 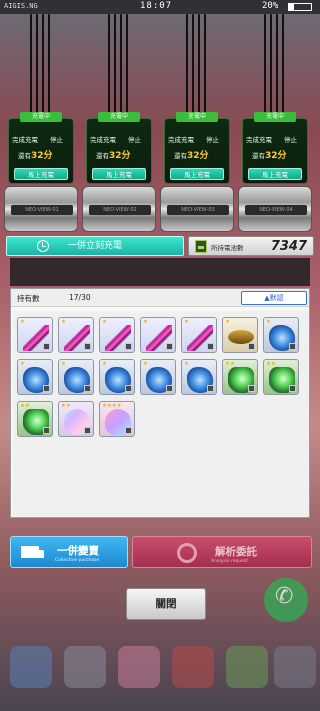 I want to click on charger-base: NEO-VIEW-04, so click(x=275, y=209).